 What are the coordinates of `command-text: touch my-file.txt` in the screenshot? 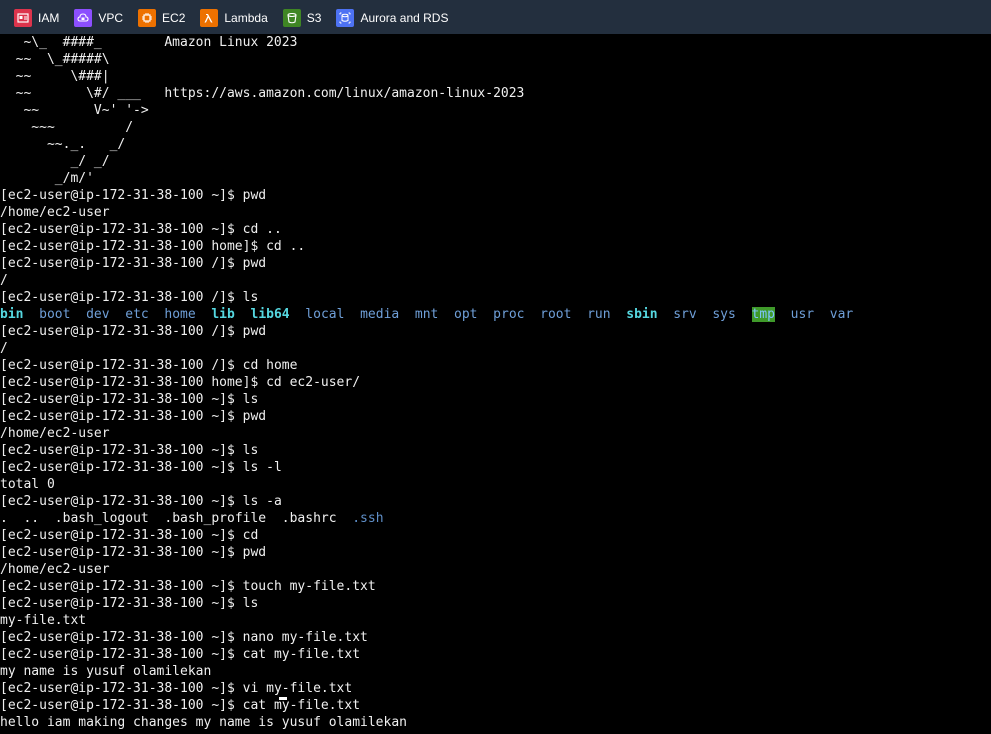 It's located at (309, 586).